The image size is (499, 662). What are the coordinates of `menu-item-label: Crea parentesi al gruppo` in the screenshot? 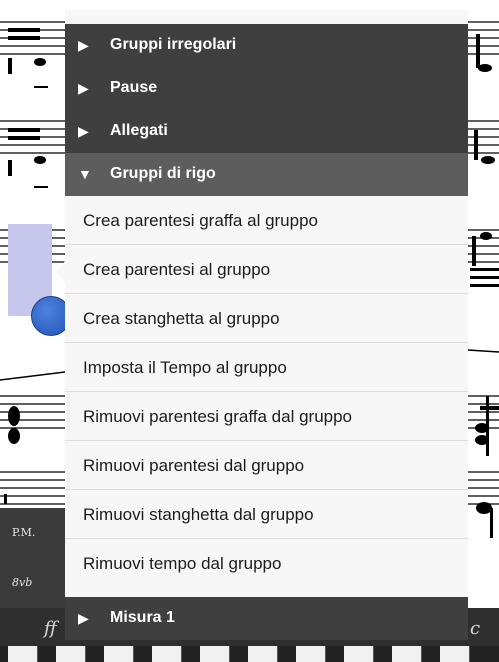 It's located at (177, 269).